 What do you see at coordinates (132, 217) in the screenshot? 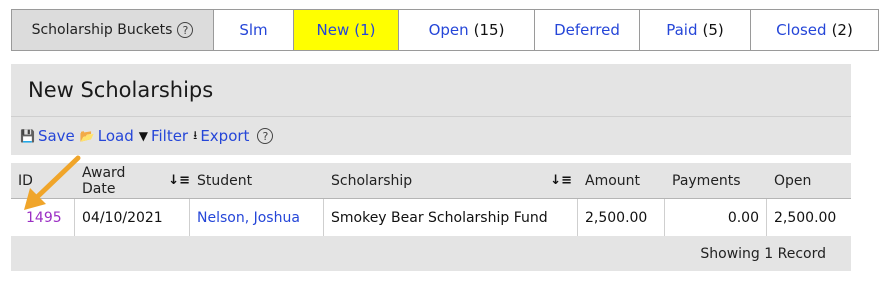
I see `cell-award-date: 04/10/2021` at bounding box center [132, 217].